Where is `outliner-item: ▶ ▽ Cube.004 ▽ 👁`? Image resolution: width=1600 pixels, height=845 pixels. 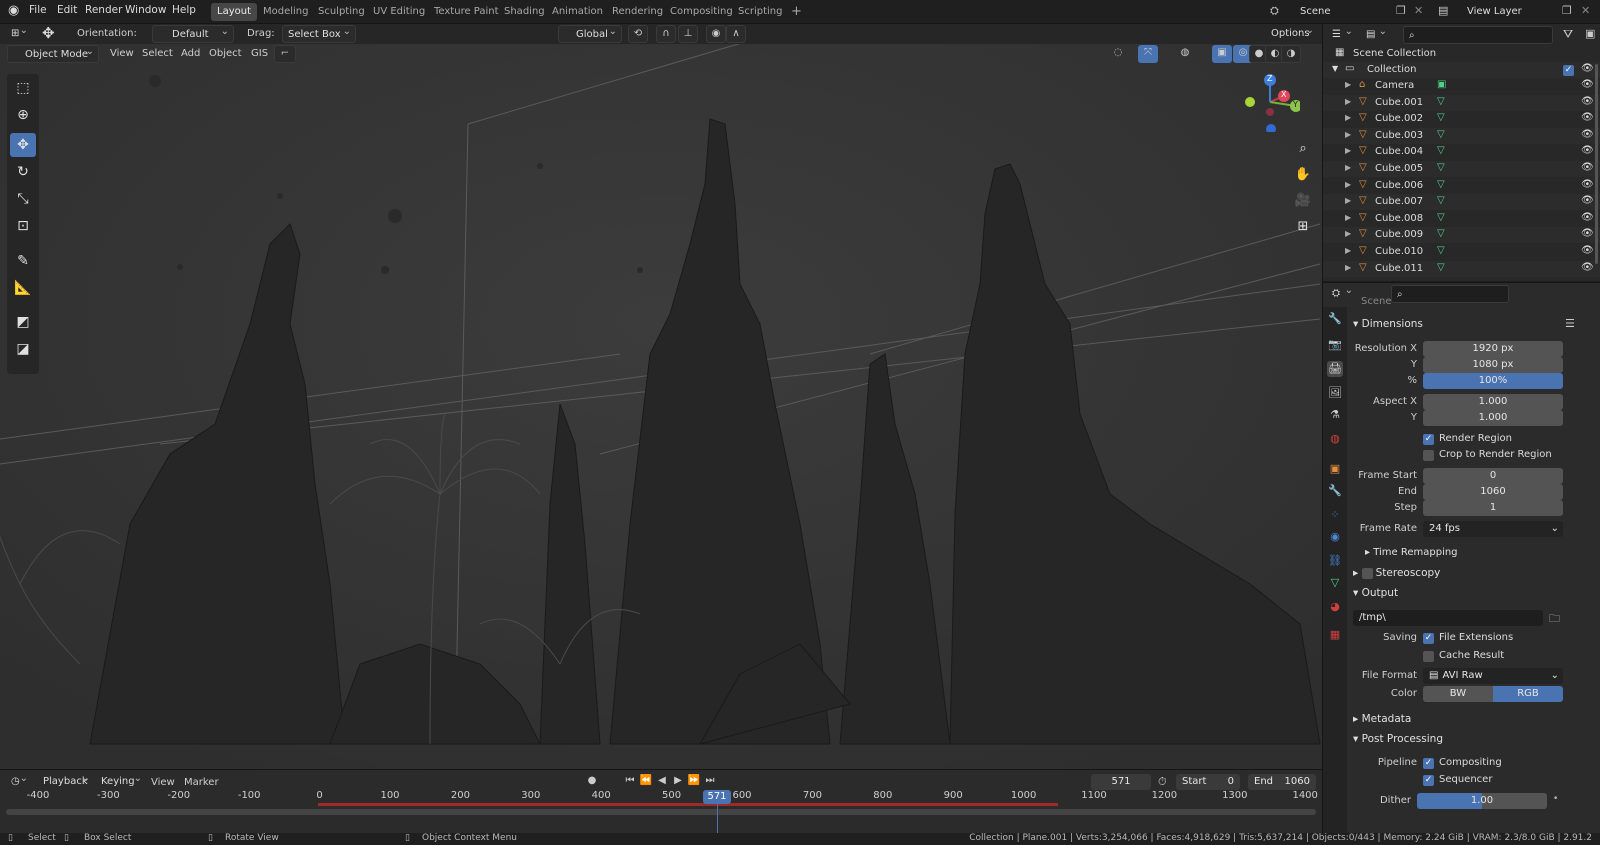 outliner-item: ▶ ▽ Cube.004 ▽ 👁 is located at coordinates (1461, 152).